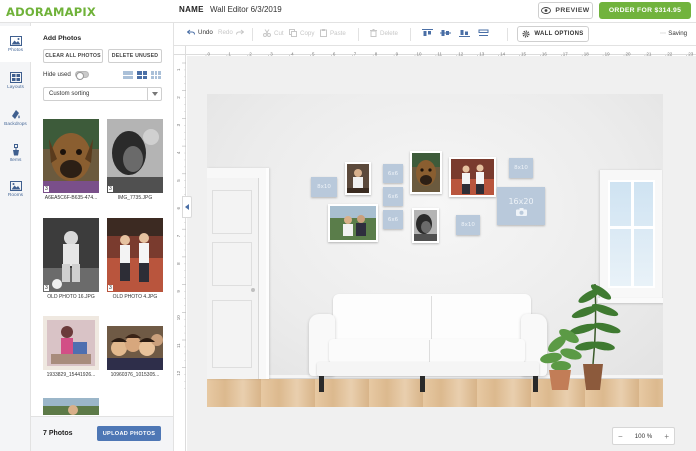  I want to click on door, so click(233, 278).